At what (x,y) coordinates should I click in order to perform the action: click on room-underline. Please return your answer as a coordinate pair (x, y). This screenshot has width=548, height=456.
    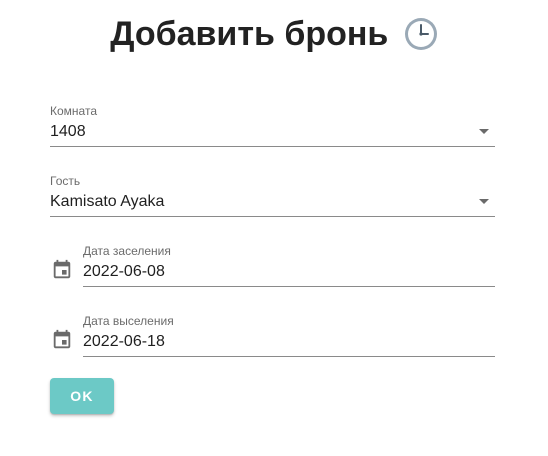
    Looking at the image, I should click on (272, 146).